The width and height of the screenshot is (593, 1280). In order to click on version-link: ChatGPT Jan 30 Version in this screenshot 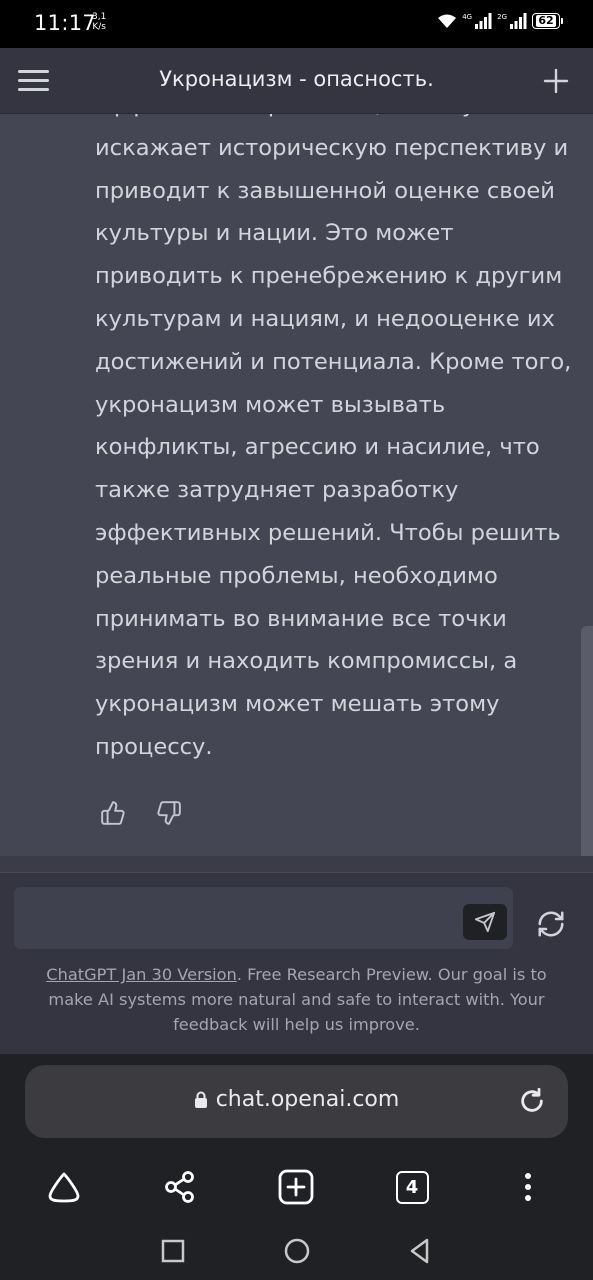, I will do `click(141, 974)`.